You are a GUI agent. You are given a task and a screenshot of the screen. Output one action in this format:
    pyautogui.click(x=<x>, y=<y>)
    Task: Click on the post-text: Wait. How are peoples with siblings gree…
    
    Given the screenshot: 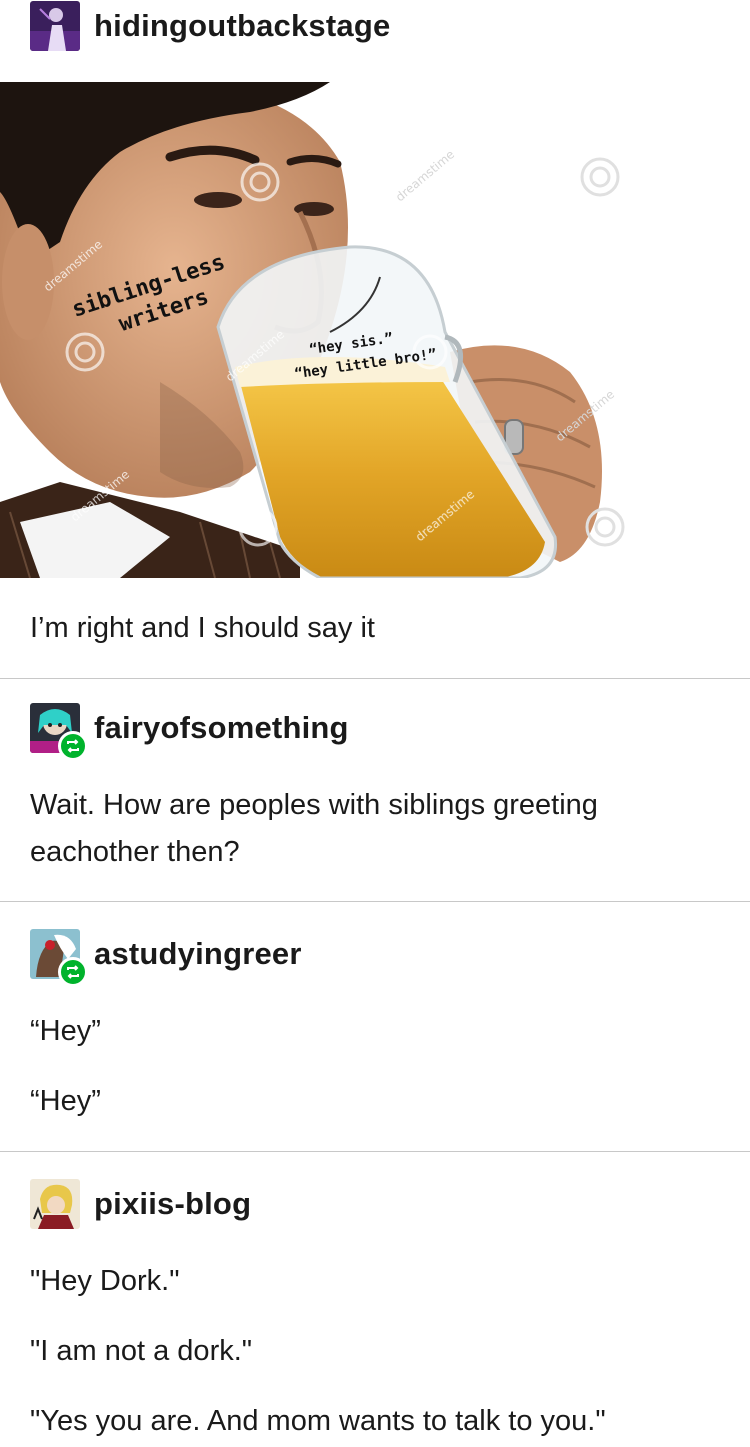 What is the action you would take?
    pyautogui.click(x=375, y=829)
    